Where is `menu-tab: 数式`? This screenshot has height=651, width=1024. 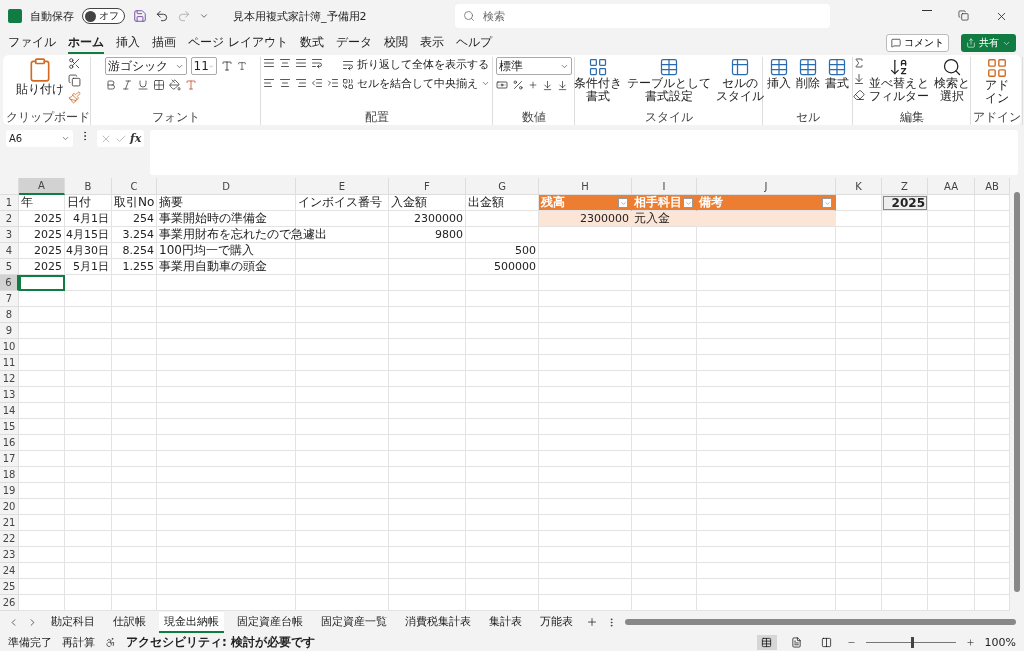 menu-tab: 数式 is located at coordinates (311, 43).